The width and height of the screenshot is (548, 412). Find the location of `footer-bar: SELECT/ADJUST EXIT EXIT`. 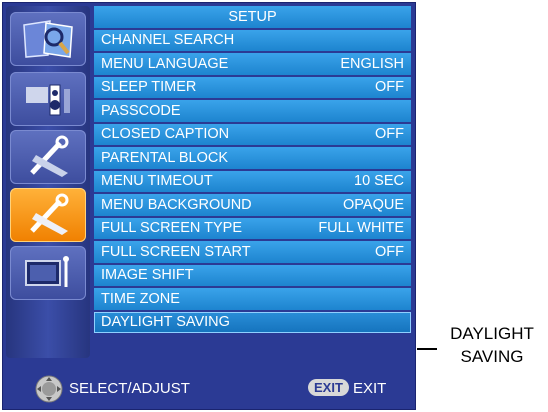

footer-bar: SELECT/ADJUST EXIT EXIT is located at coordinates (209, 389).